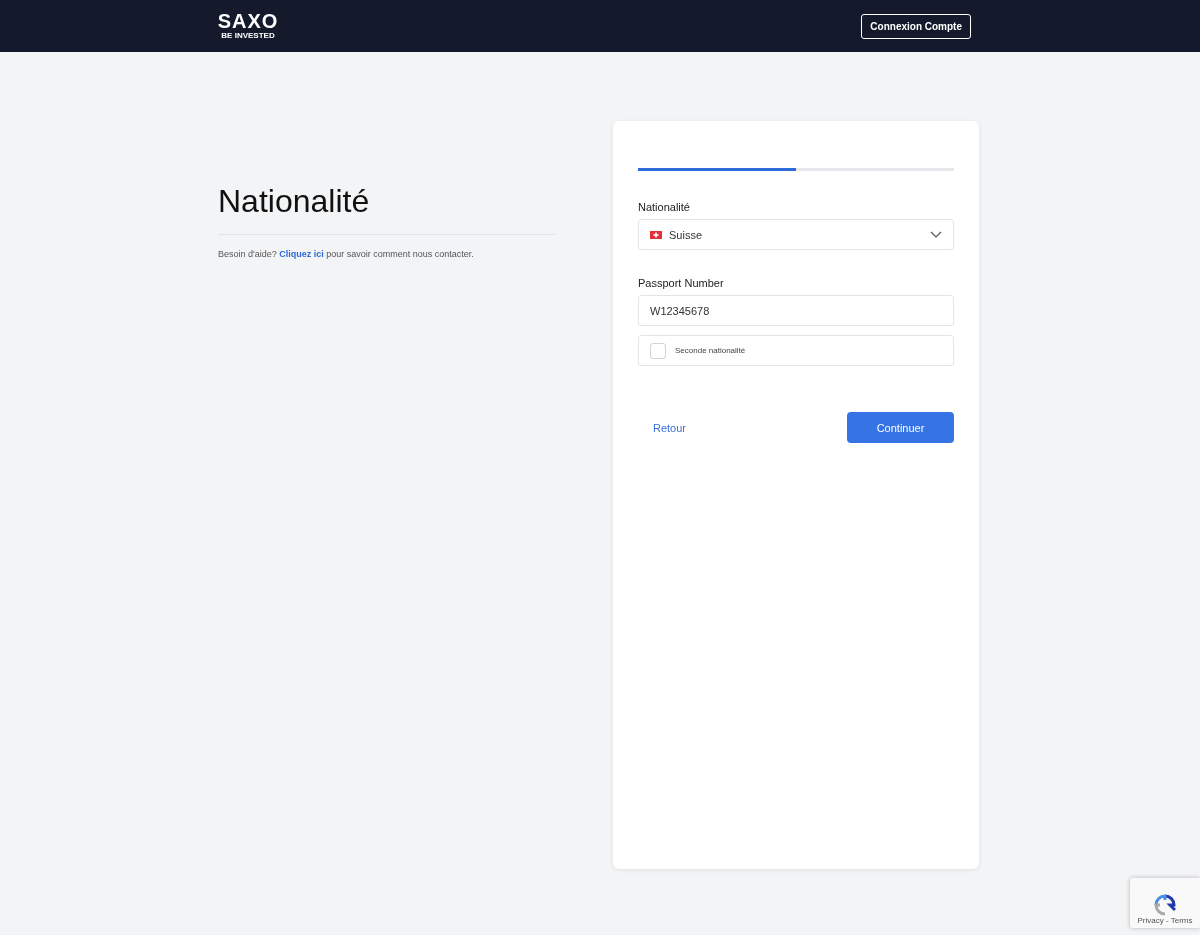 The image size is (1200, 935). Describe the element at coordinates (900, 427) in the screenshot. I see `continue-button: Continuer` at that location.